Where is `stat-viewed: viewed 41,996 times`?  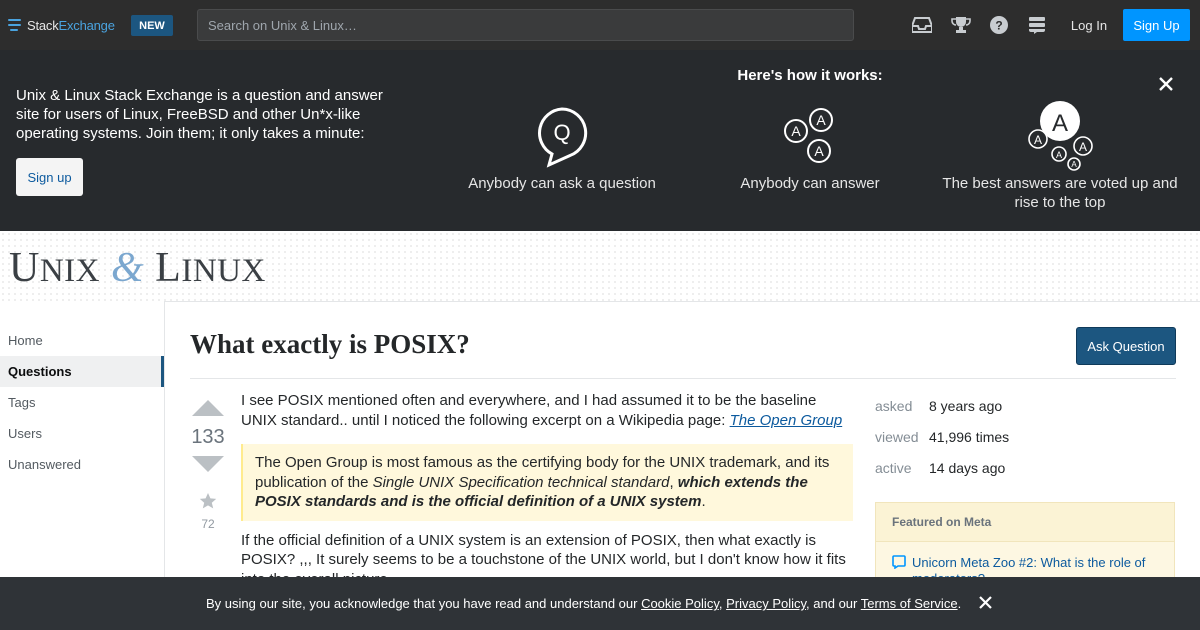 stat-viewed: viewed 41,996 times is located at coordinates (942, 436).